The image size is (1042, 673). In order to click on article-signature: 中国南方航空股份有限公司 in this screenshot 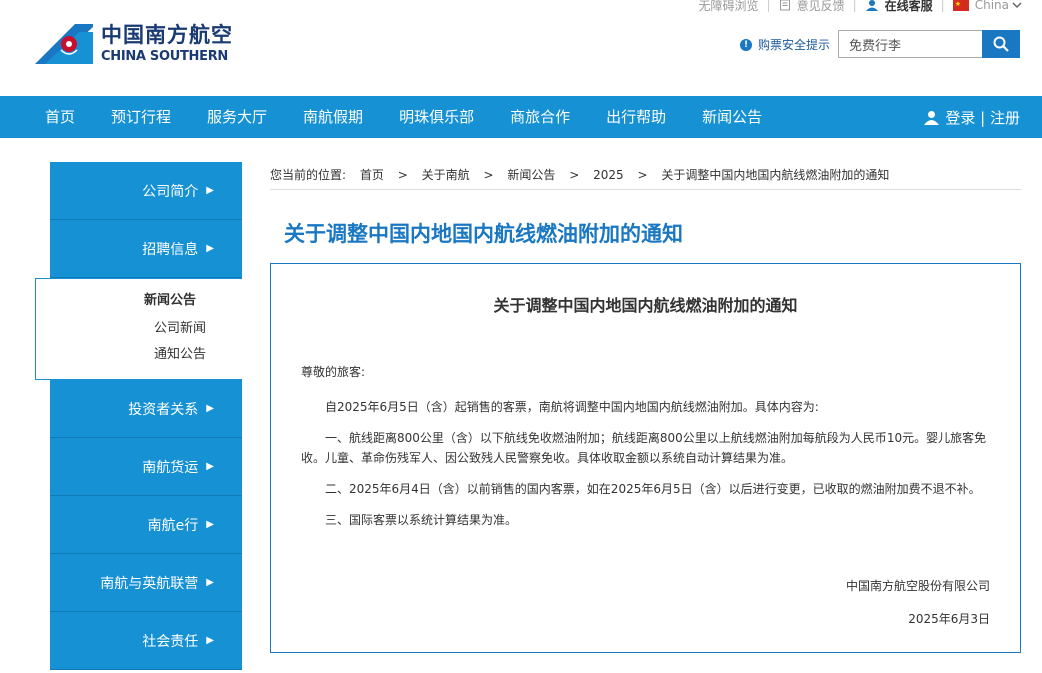, I will do `click(917, 586)`.